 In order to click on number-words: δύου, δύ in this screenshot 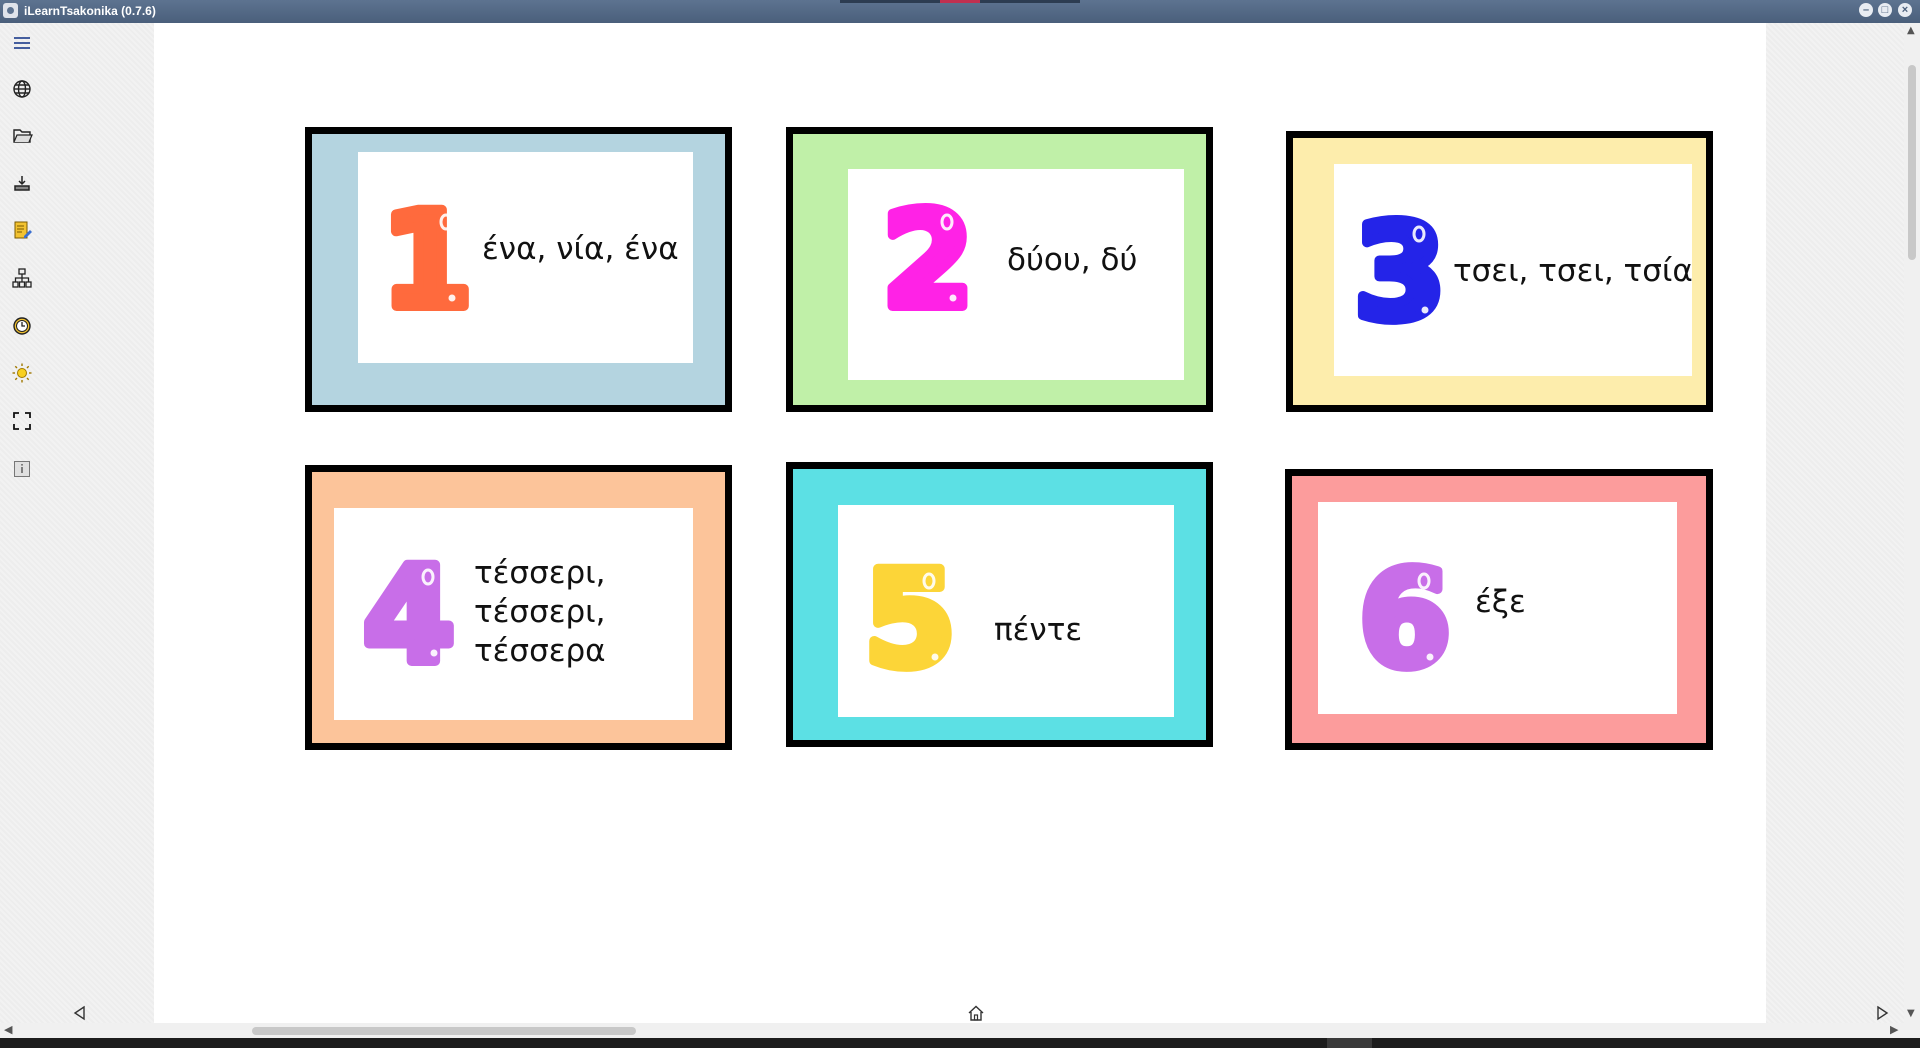, I will do `click(1072, 260)`.